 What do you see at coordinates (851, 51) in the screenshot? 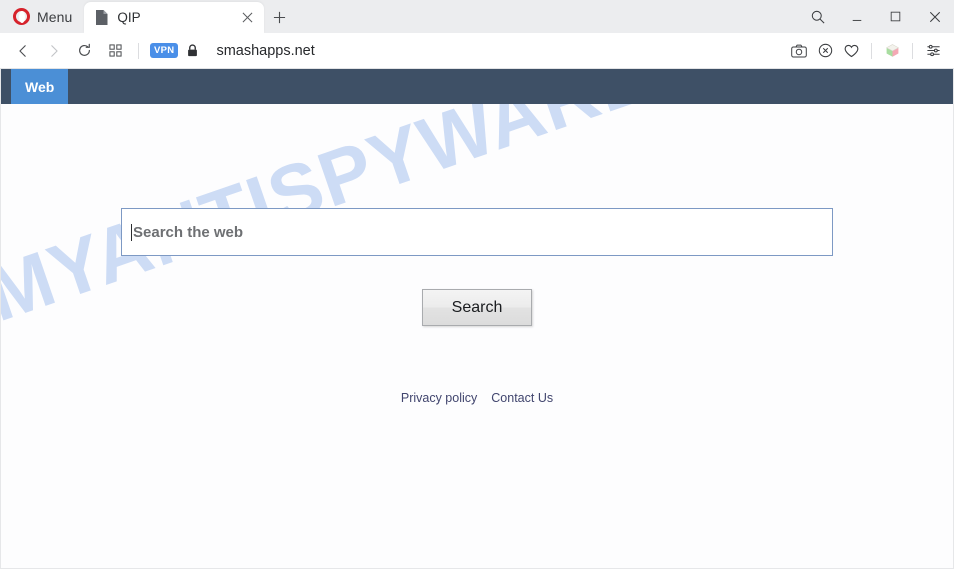
I see `heart-icon` at bounding box center [851, 51].